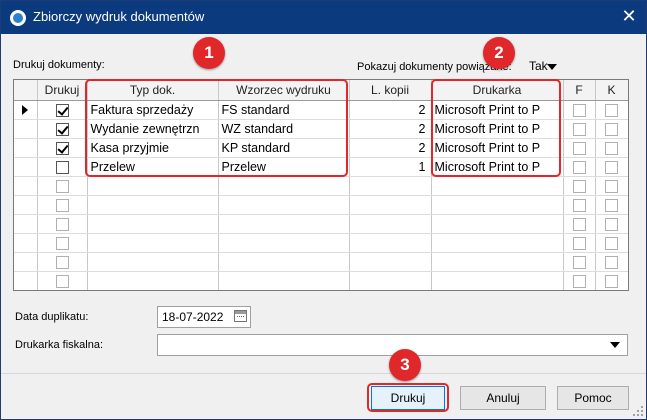 This screenshot has height=420, width=647. What do you see at coordinates (26, 90) in the screenshot?
I see `header-indicator` at bounding box center [26, 90].